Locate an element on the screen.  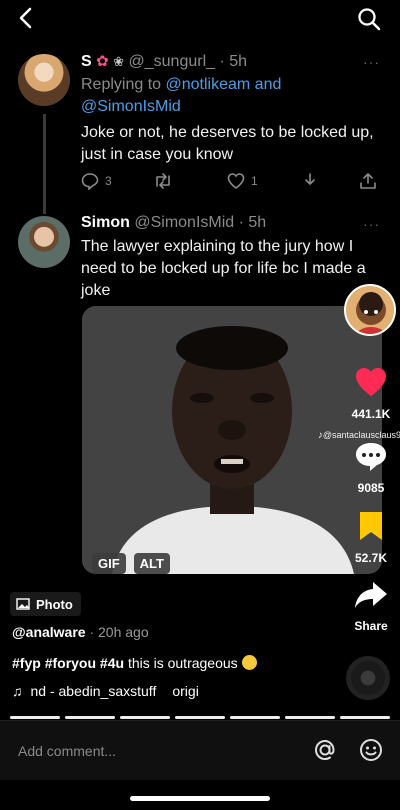
poster-line: @analware · 20h ago is located at coordinates (80, 632).